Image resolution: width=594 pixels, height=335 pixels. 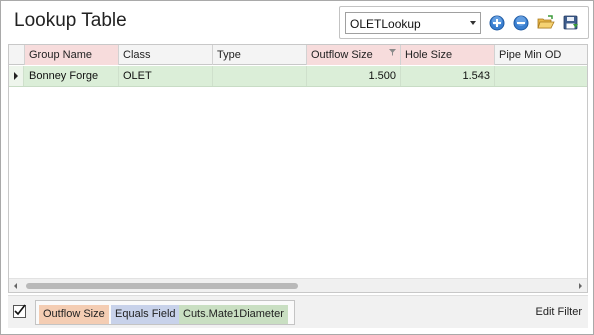 I want to click on remove-button, so click(x=521, y=23).